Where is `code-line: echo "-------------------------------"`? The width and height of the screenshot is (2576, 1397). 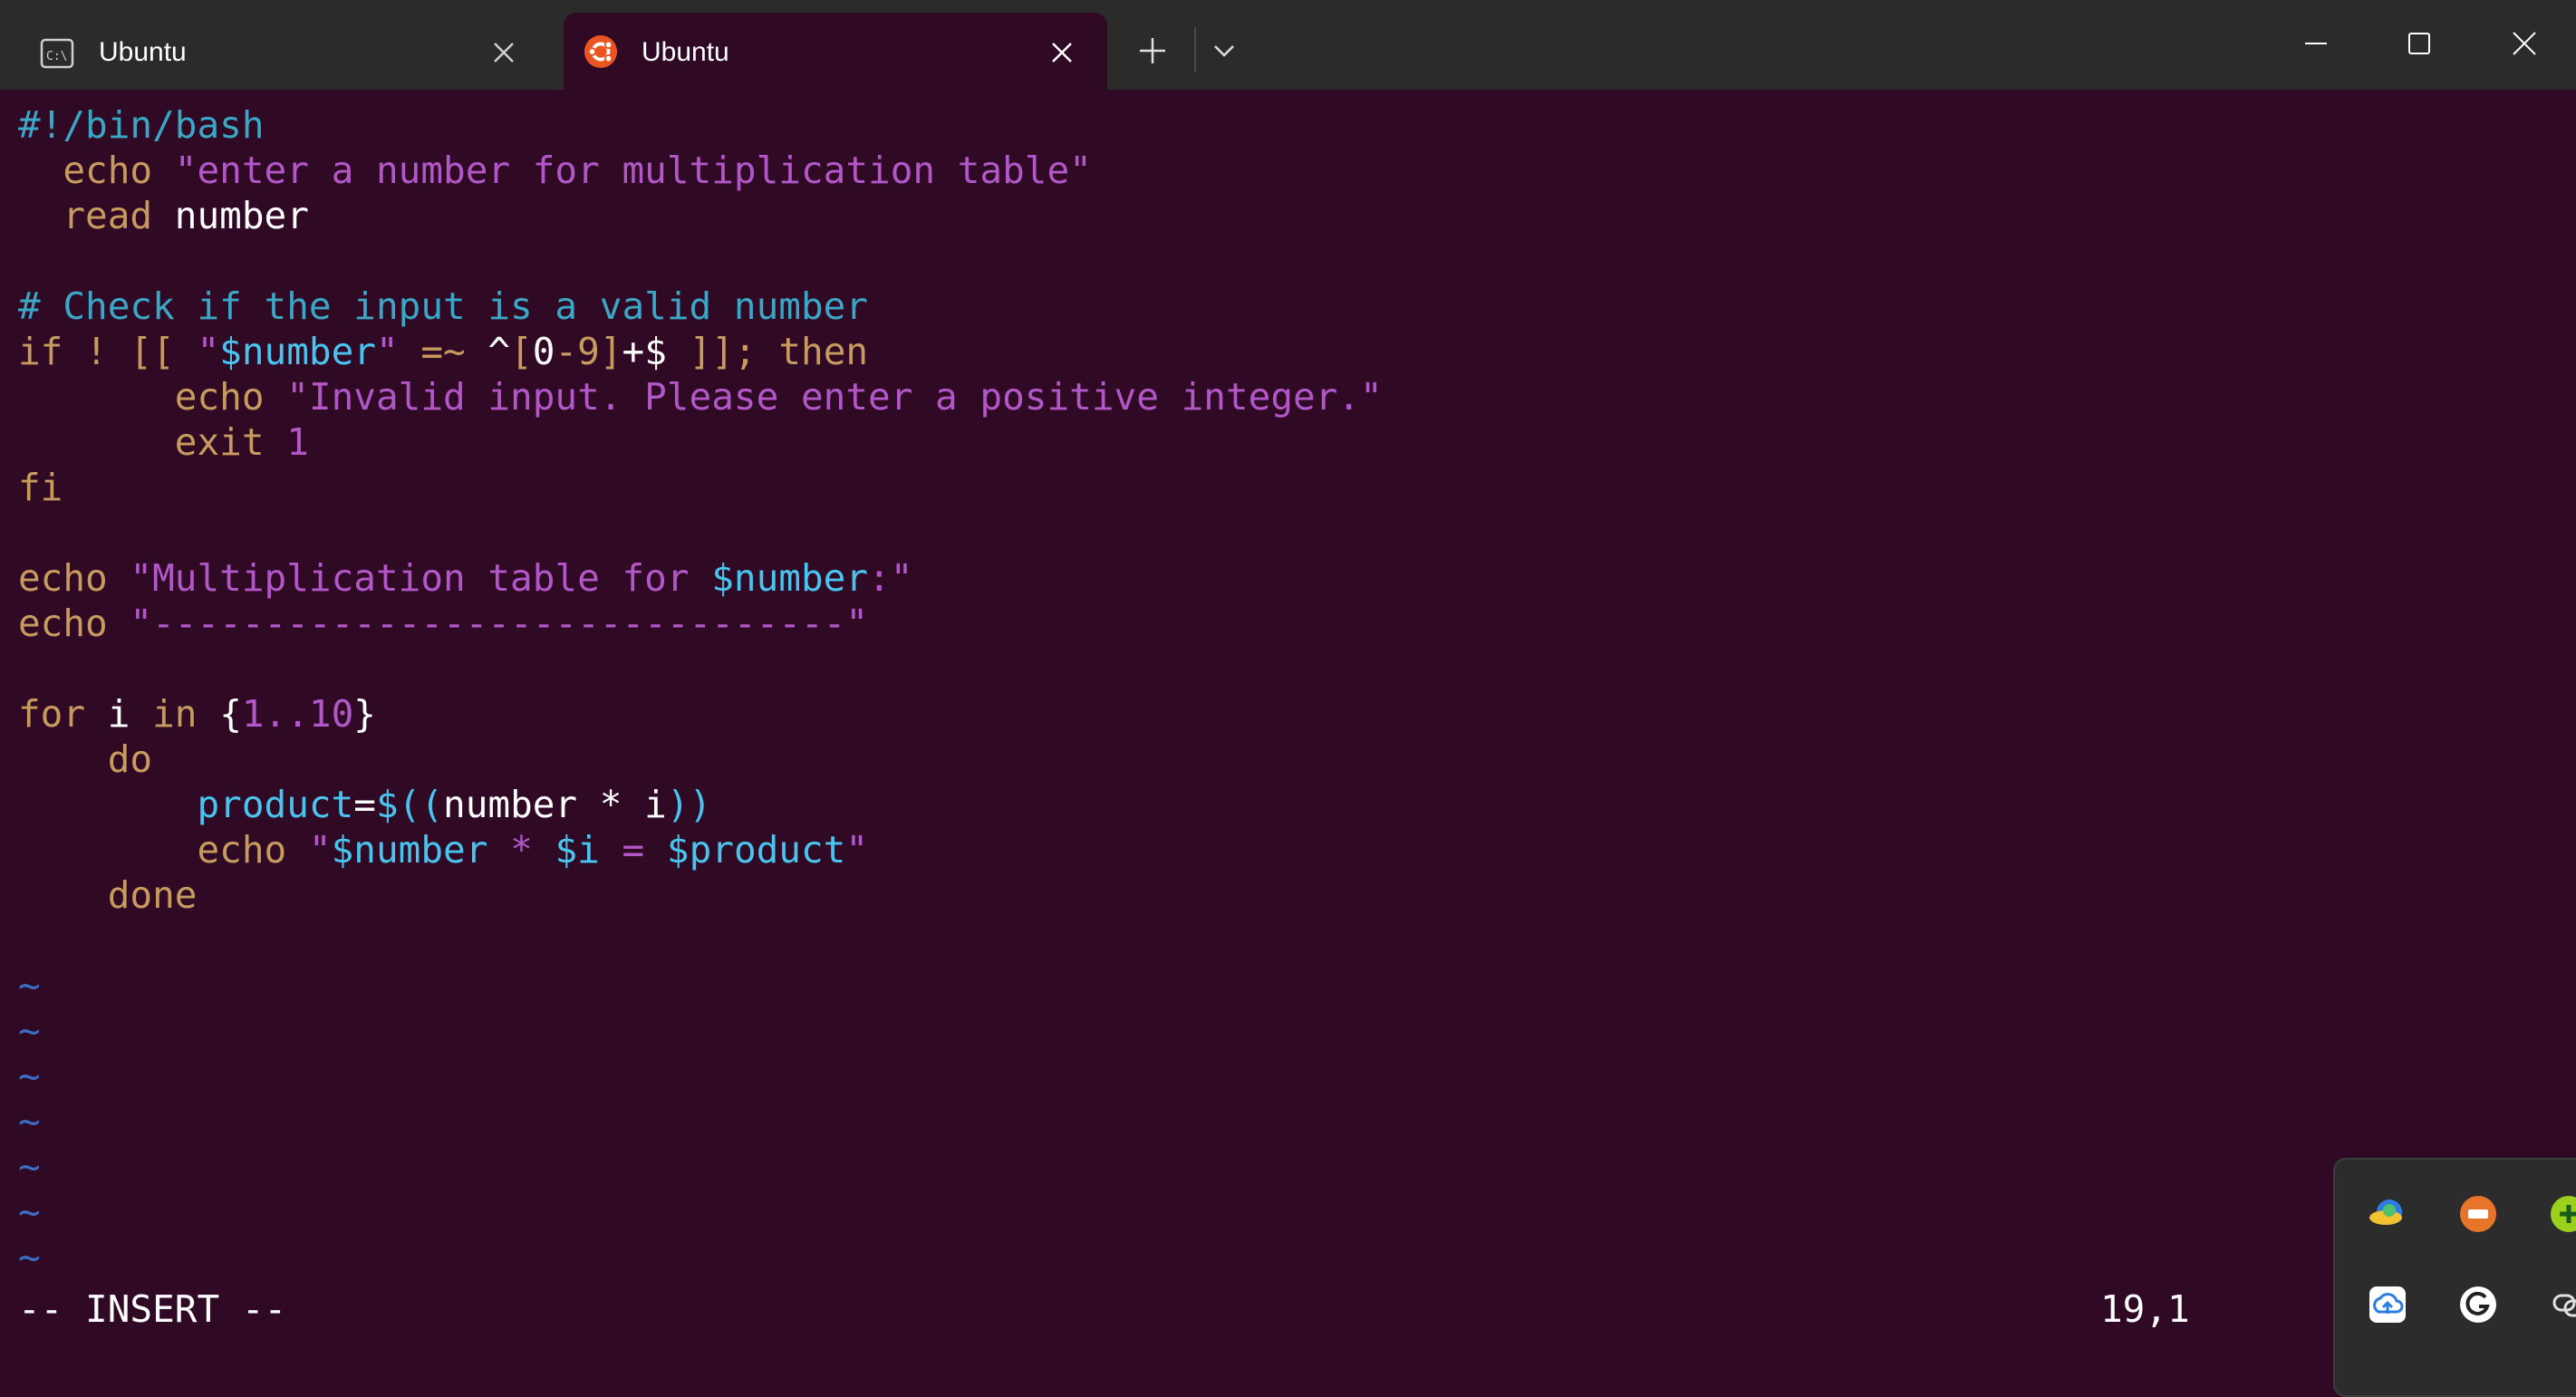 code-line: echo "-------------------------------" is located at coordinates (443, 623).